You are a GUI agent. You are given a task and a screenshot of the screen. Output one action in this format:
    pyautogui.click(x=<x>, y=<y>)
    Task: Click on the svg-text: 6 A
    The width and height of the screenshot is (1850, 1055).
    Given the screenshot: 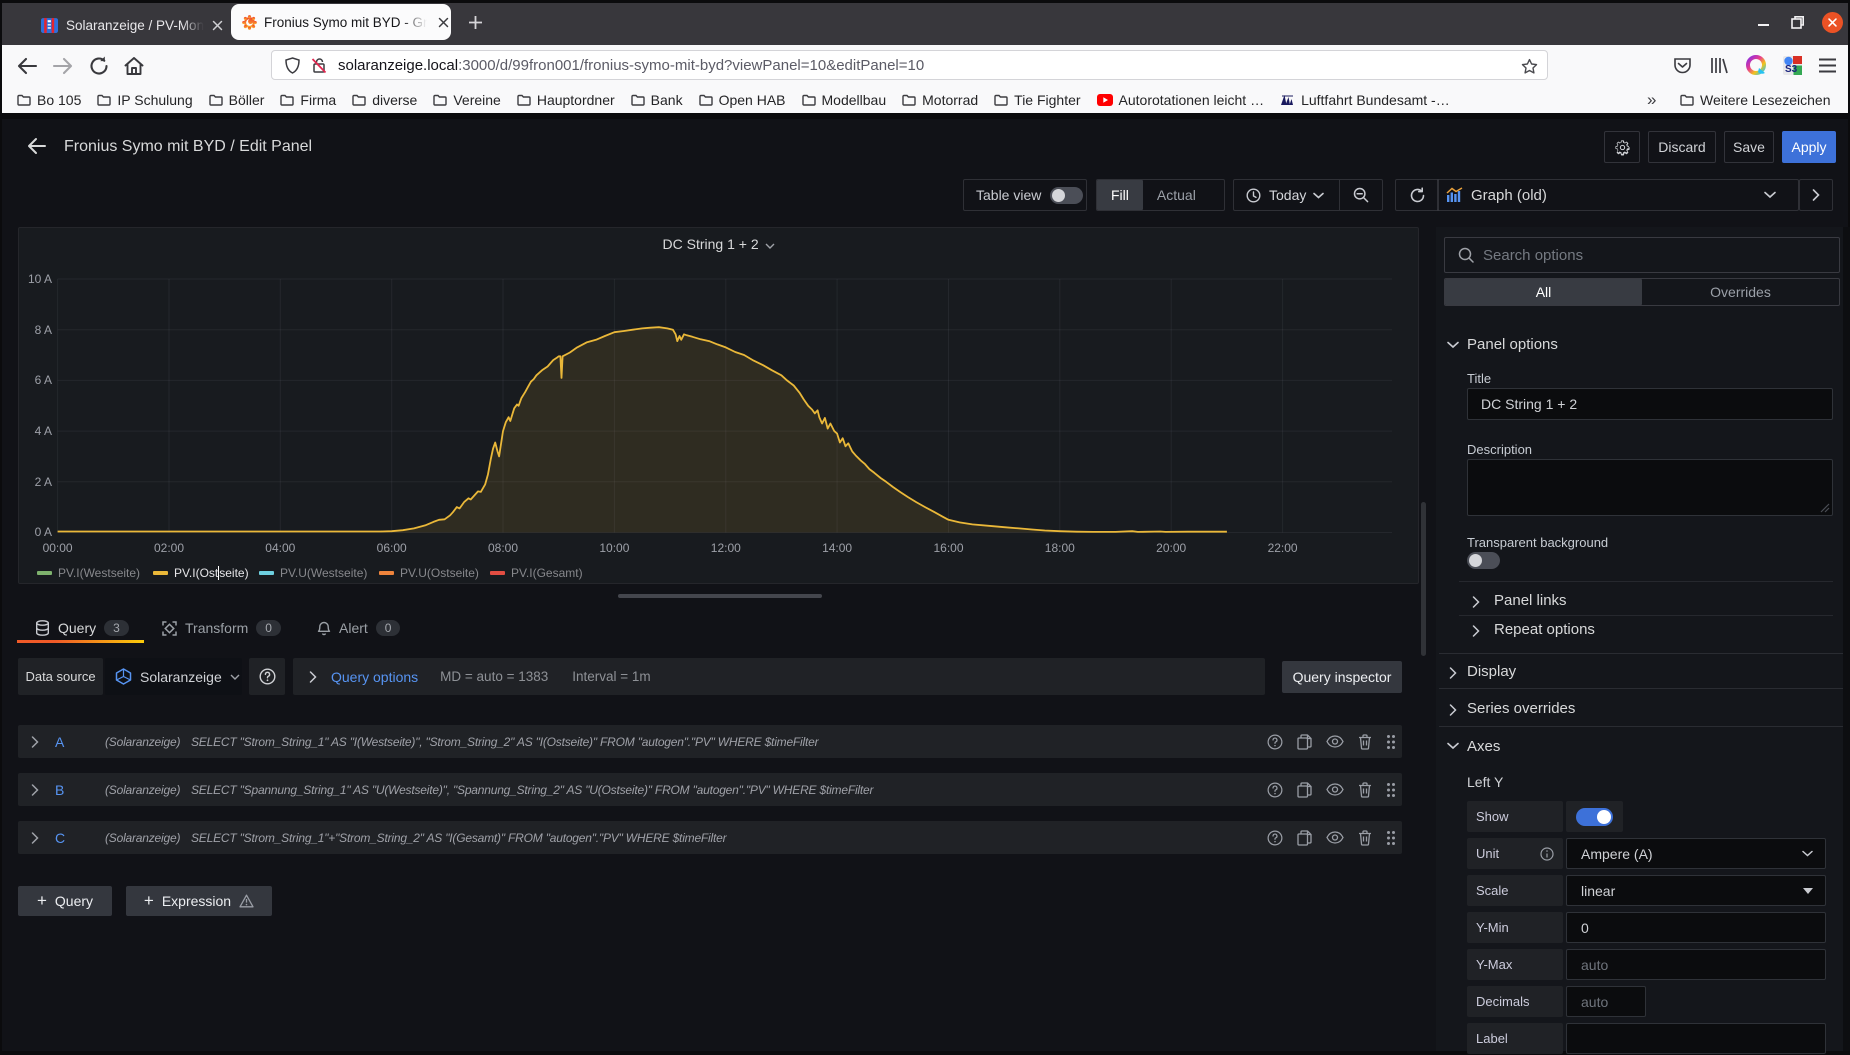 What is the action you would take?
    pyautogui.click(x=43, y=380)
    